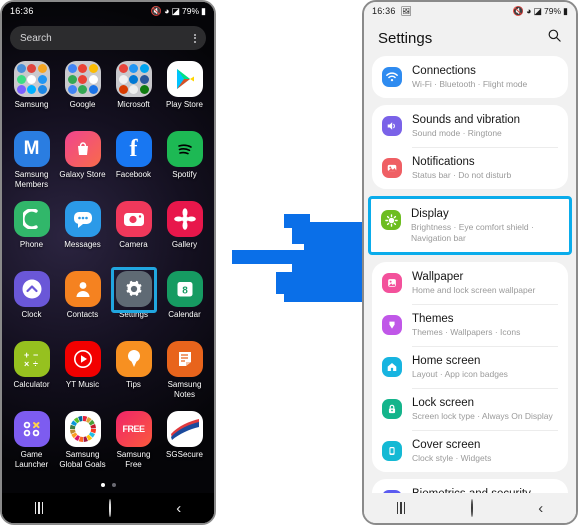  I want to click on settings-row-cover-screen: Cover screen Clock style · Widgets, so click(470, 451).